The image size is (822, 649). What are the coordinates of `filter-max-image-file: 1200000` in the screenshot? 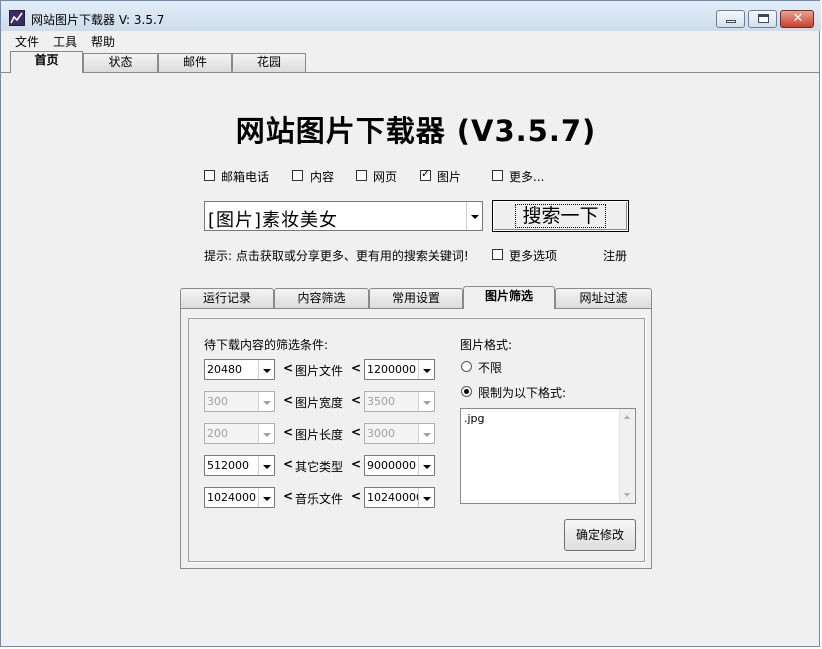 It's located at (399, 369).